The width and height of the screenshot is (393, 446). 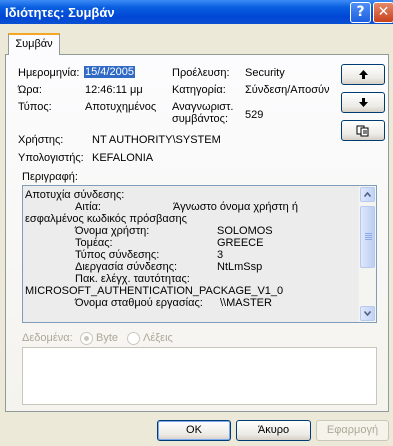 I want to click on description-line-key: Όνομα σταθμού εργασίας:, so click(x=139, y=303).